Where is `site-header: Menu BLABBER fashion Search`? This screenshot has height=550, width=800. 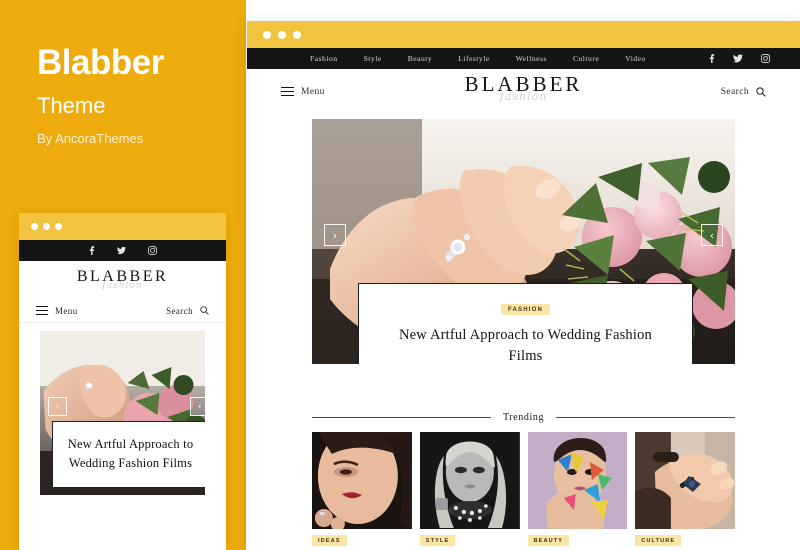 site-header: Menu BLABBER fashion Search is located at coordinates (523, 91).